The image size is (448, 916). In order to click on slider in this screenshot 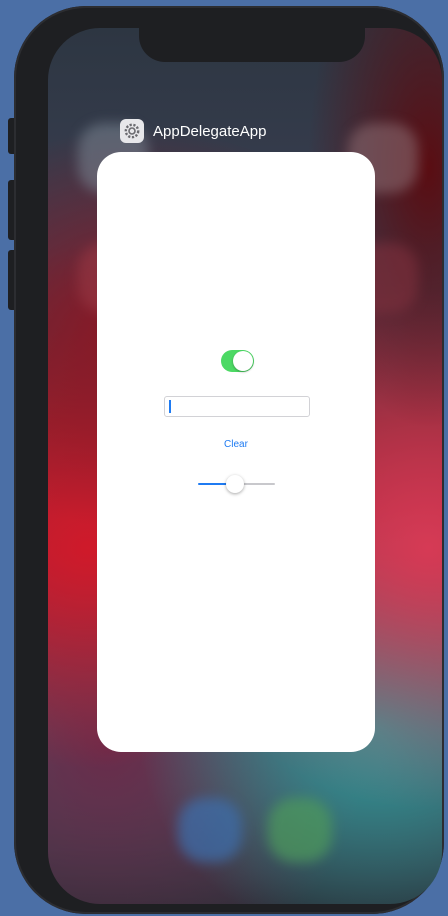, I will do `click(236, 484)`.